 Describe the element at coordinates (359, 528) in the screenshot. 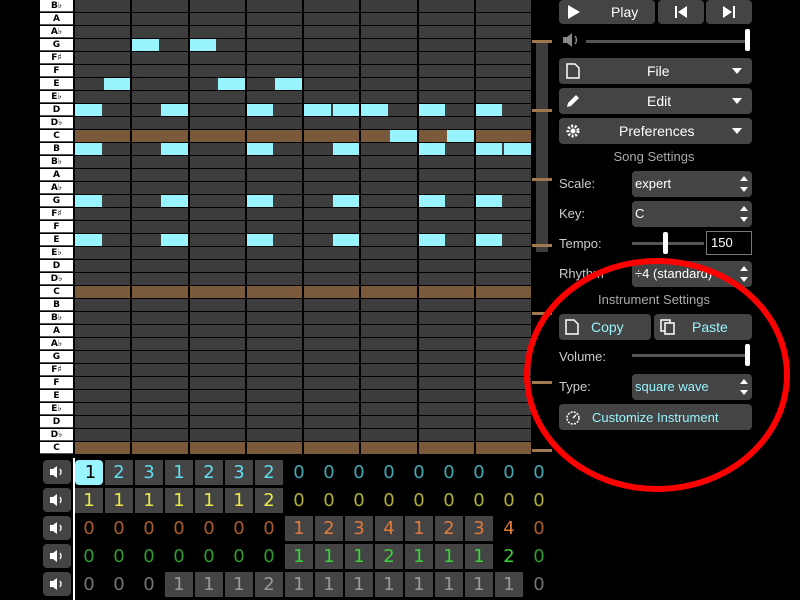

I see `pattern-cell: 3` at that location.